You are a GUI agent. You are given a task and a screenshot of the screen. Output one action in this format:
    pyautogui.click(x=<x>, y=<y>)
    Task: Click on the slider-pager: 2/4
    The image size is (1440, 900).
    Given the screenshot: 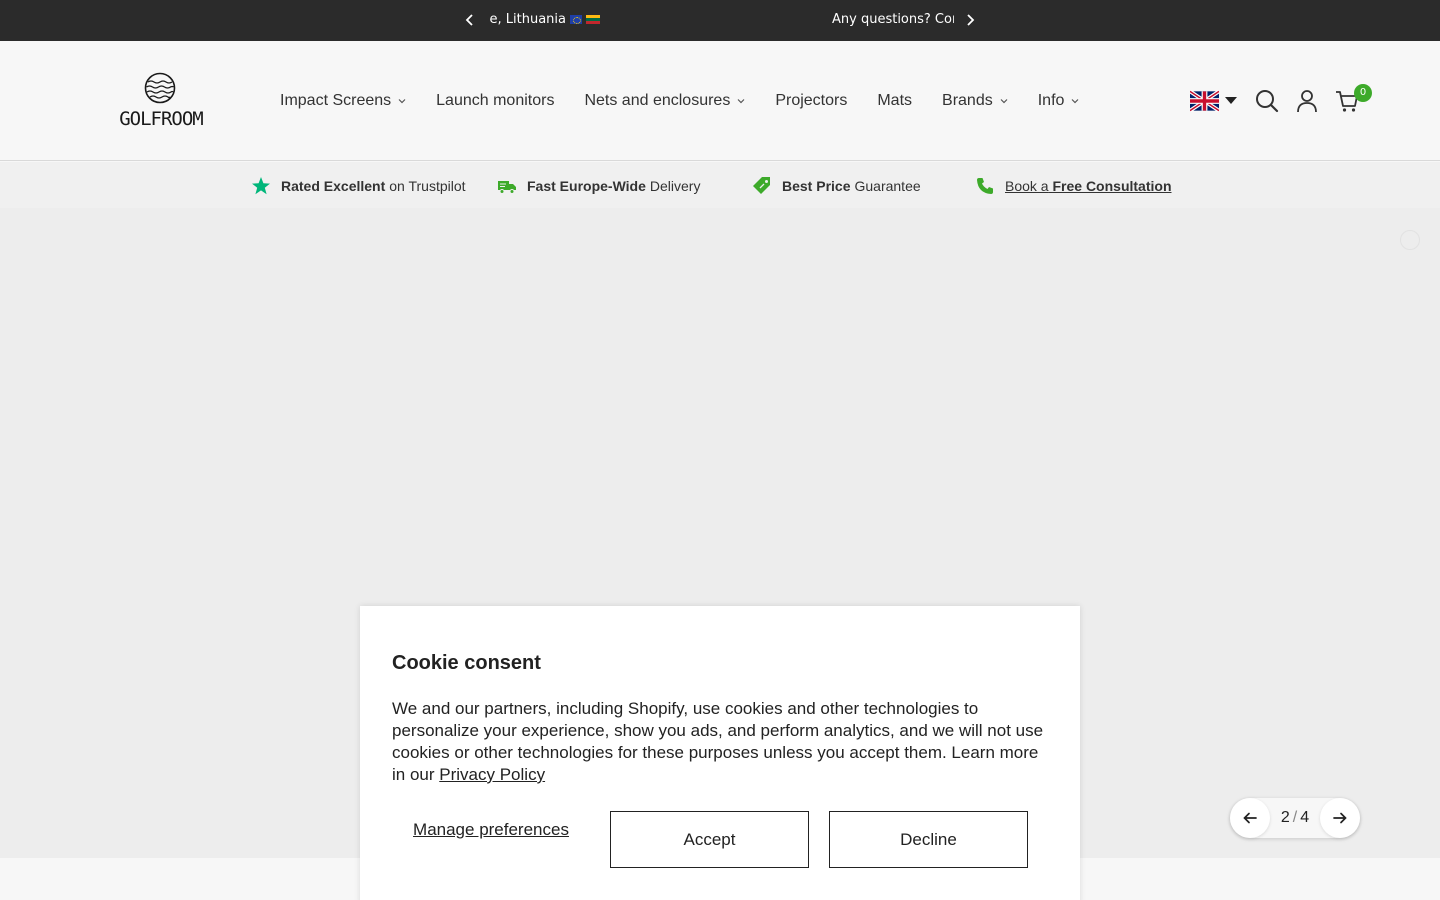 What is the action you would take?
    pyautogui.click(x=1295, y=818)
    